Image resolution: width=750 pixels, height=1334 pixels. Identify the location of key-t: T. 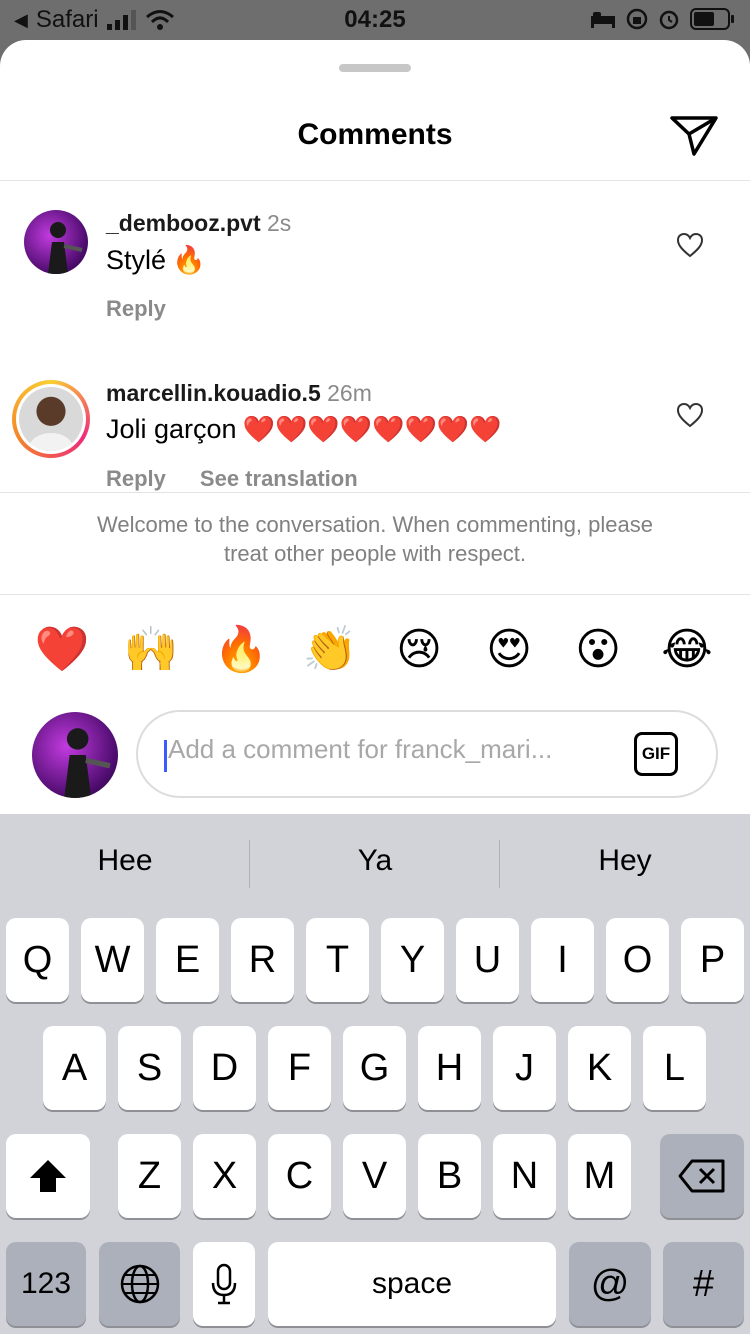
(337, 960).